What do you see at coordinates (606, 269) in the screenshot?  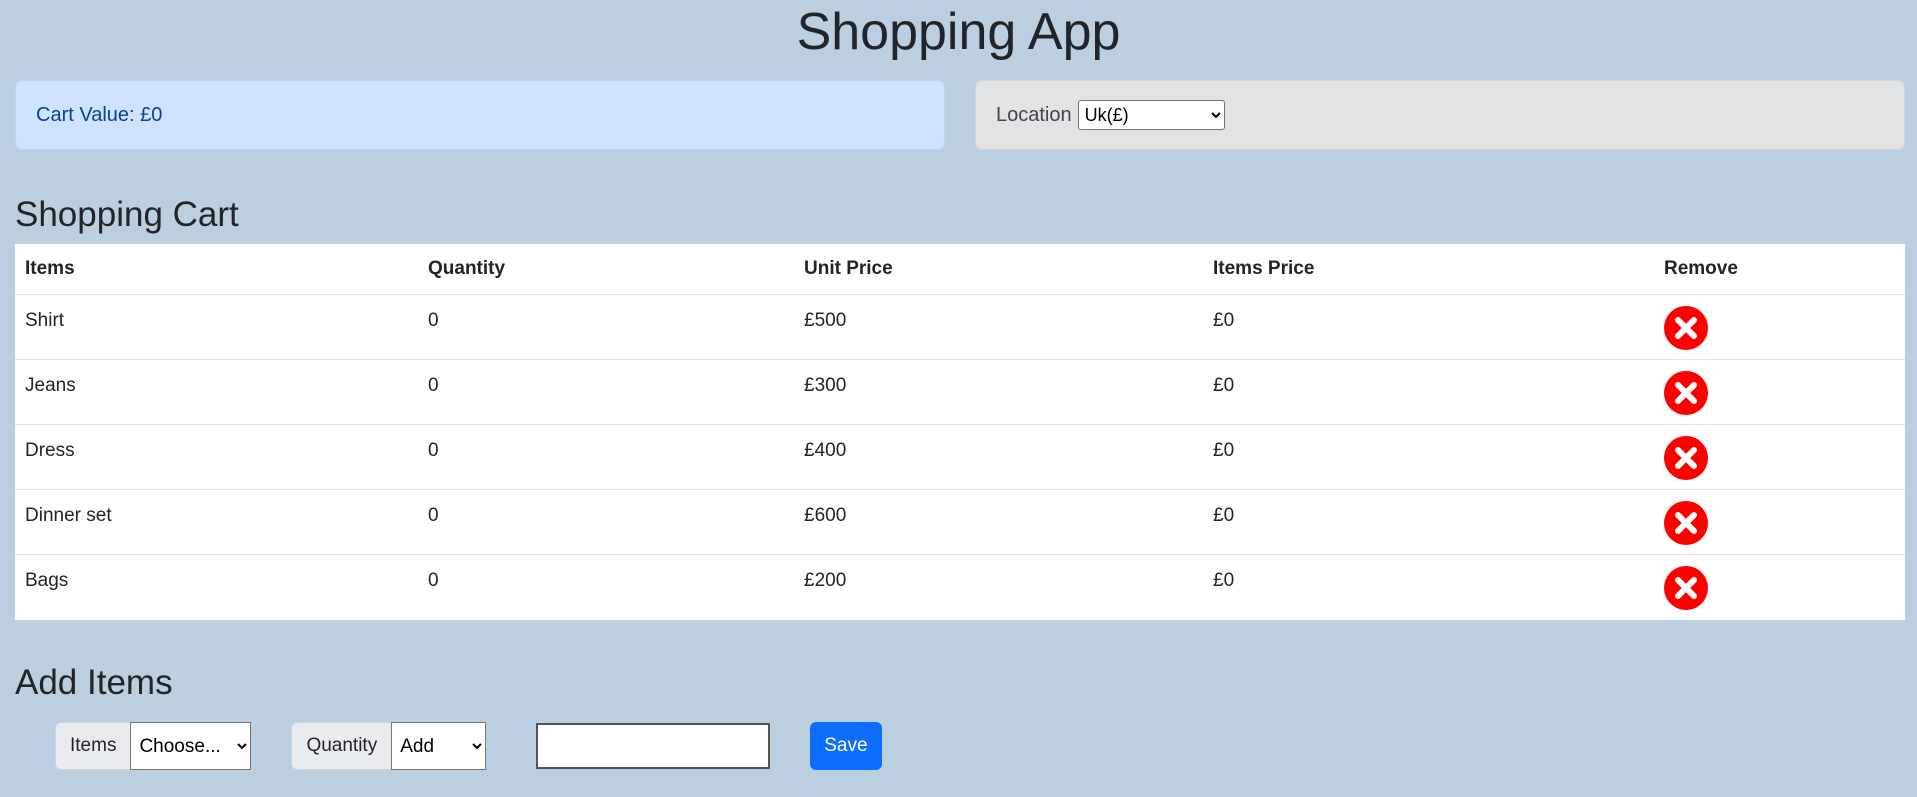 I see `header-quantity: Quantity` at bounding box center [606, 269].